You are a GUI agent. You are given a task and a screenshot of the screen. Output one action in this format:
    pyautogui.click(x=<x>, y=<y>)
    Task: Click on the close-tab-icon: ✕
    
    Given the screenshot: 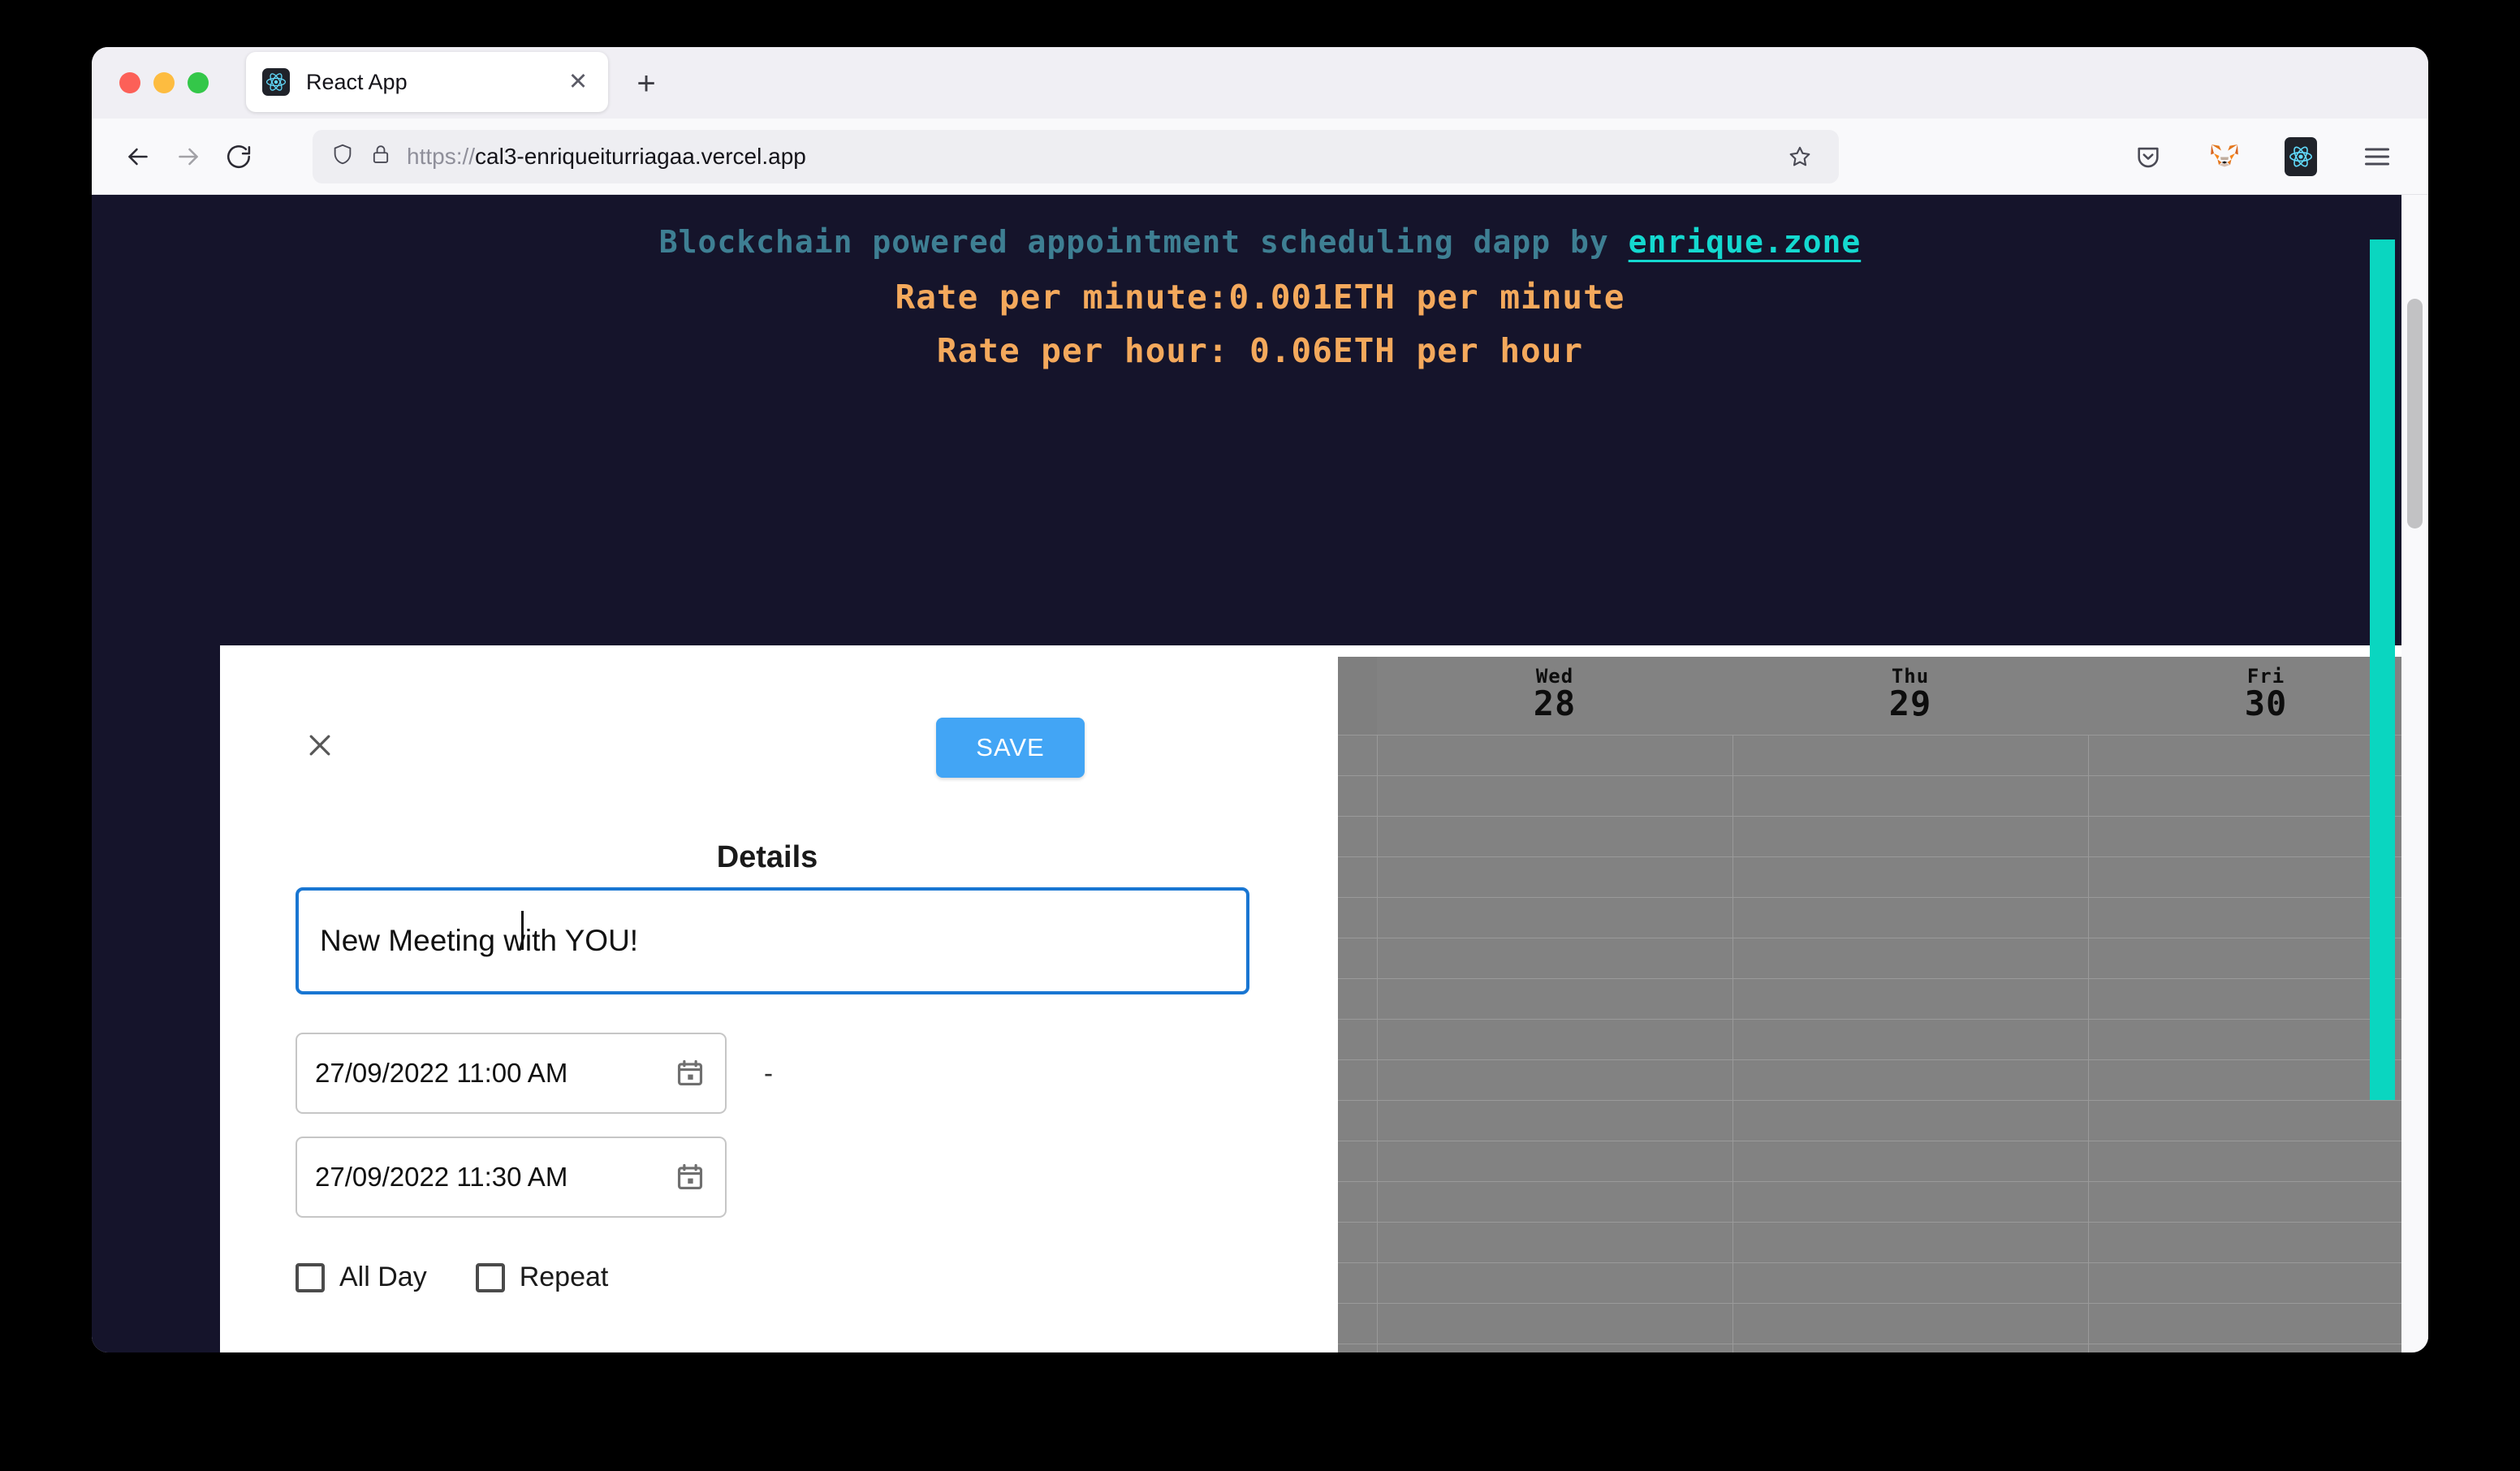 What is the action you would take?
    pyautogui.click(x=578, y=82)
    